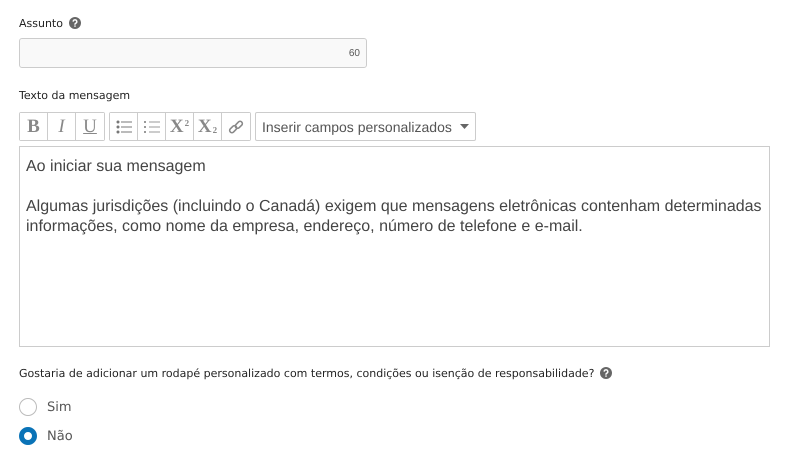 This screenshot has height=467, width=793. Describe the element at coordinates (34, 126) in the screenshot. I see `bold-button: B` at that location.